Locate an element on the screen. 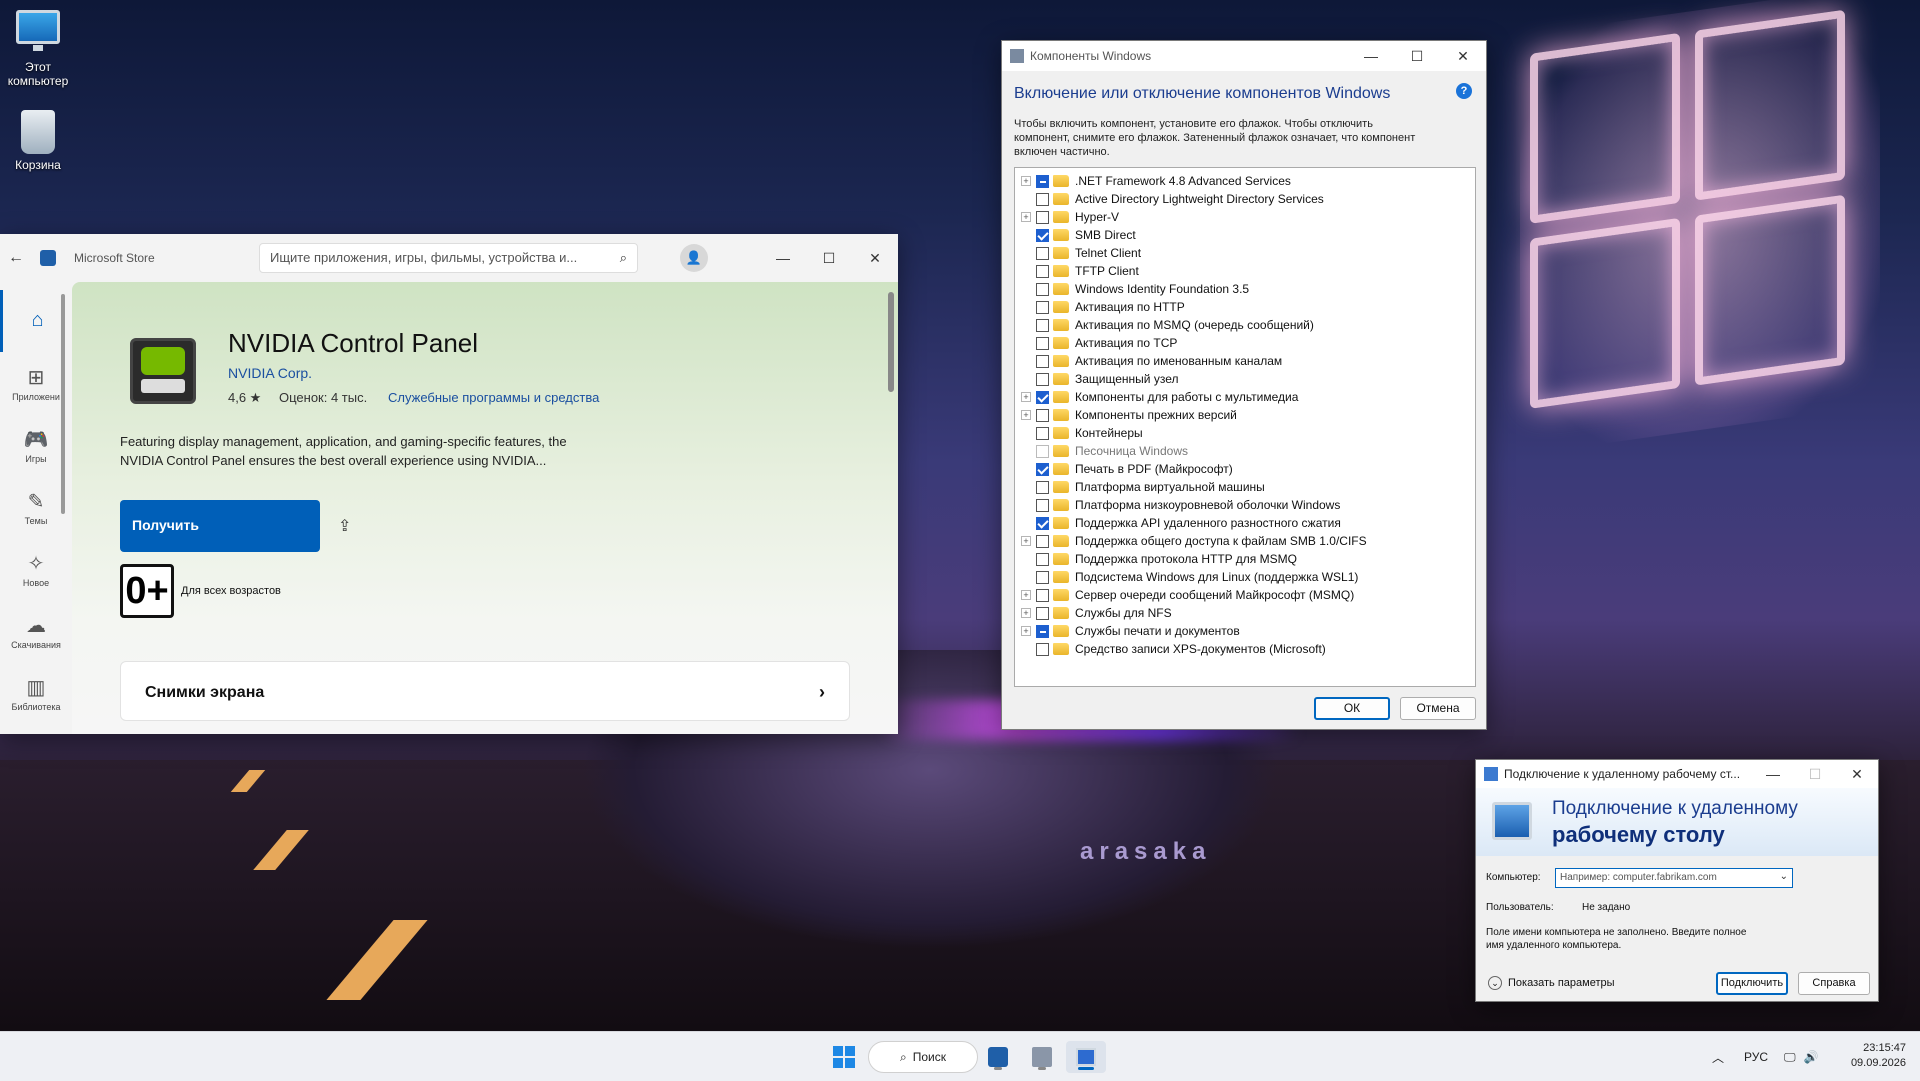  share-icon: ⇪ is located at coordinates (344, 526).